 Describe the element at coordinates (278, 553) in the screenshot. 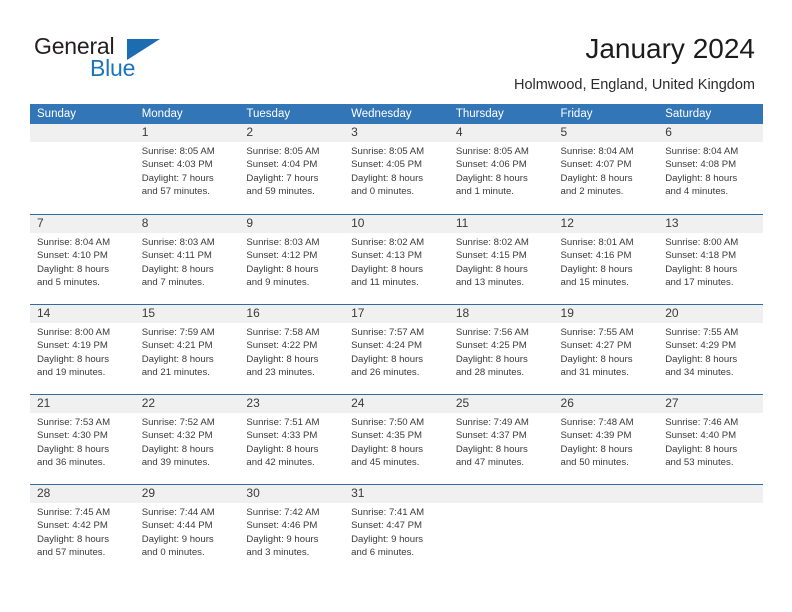

I see `daylight-text-line2: and 3 minutes.` at that location.